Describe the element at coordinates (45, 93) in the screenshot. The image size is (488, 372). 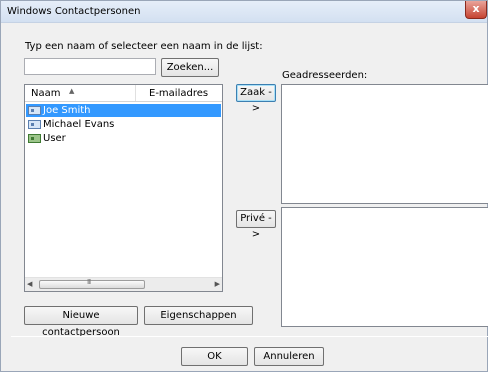
I see `column-header-name: Naam` at that location.